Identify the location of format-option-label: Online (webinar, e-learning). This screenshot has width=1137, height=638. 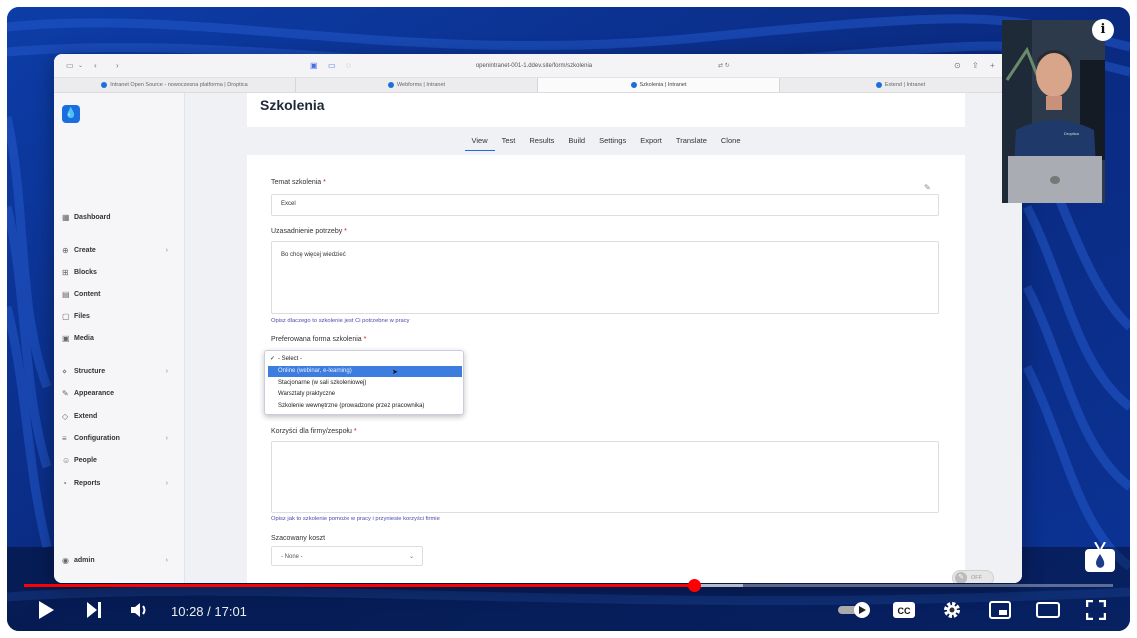
(315, 370).